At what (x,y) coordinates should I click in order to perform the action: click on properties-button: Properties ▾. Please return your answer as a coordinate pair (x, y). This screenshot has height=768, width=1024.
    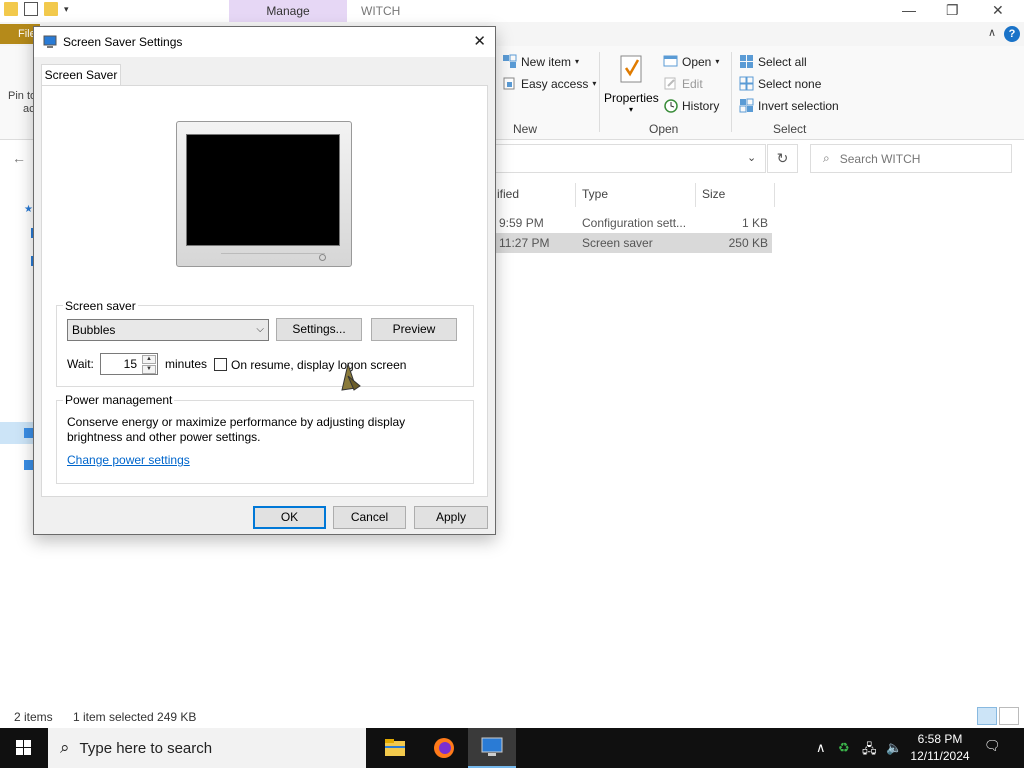
    Looking at the image, I should click on (631, 84).